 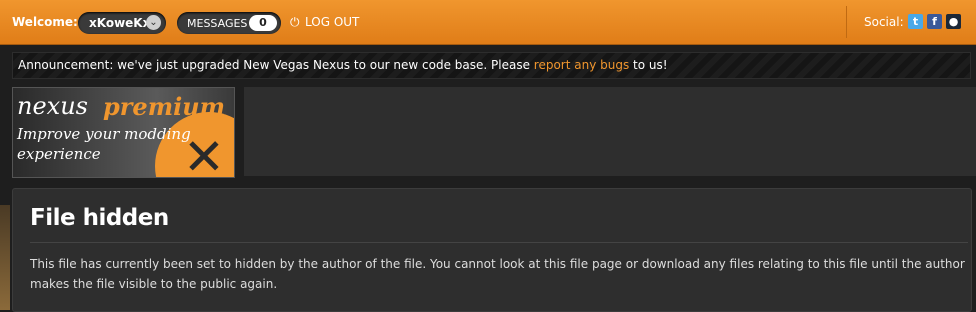 What do you see at coordinates (581, 65) in the screenshot?
I see `report-bugs-link: report any bugs` at bounding box center [581, 65].